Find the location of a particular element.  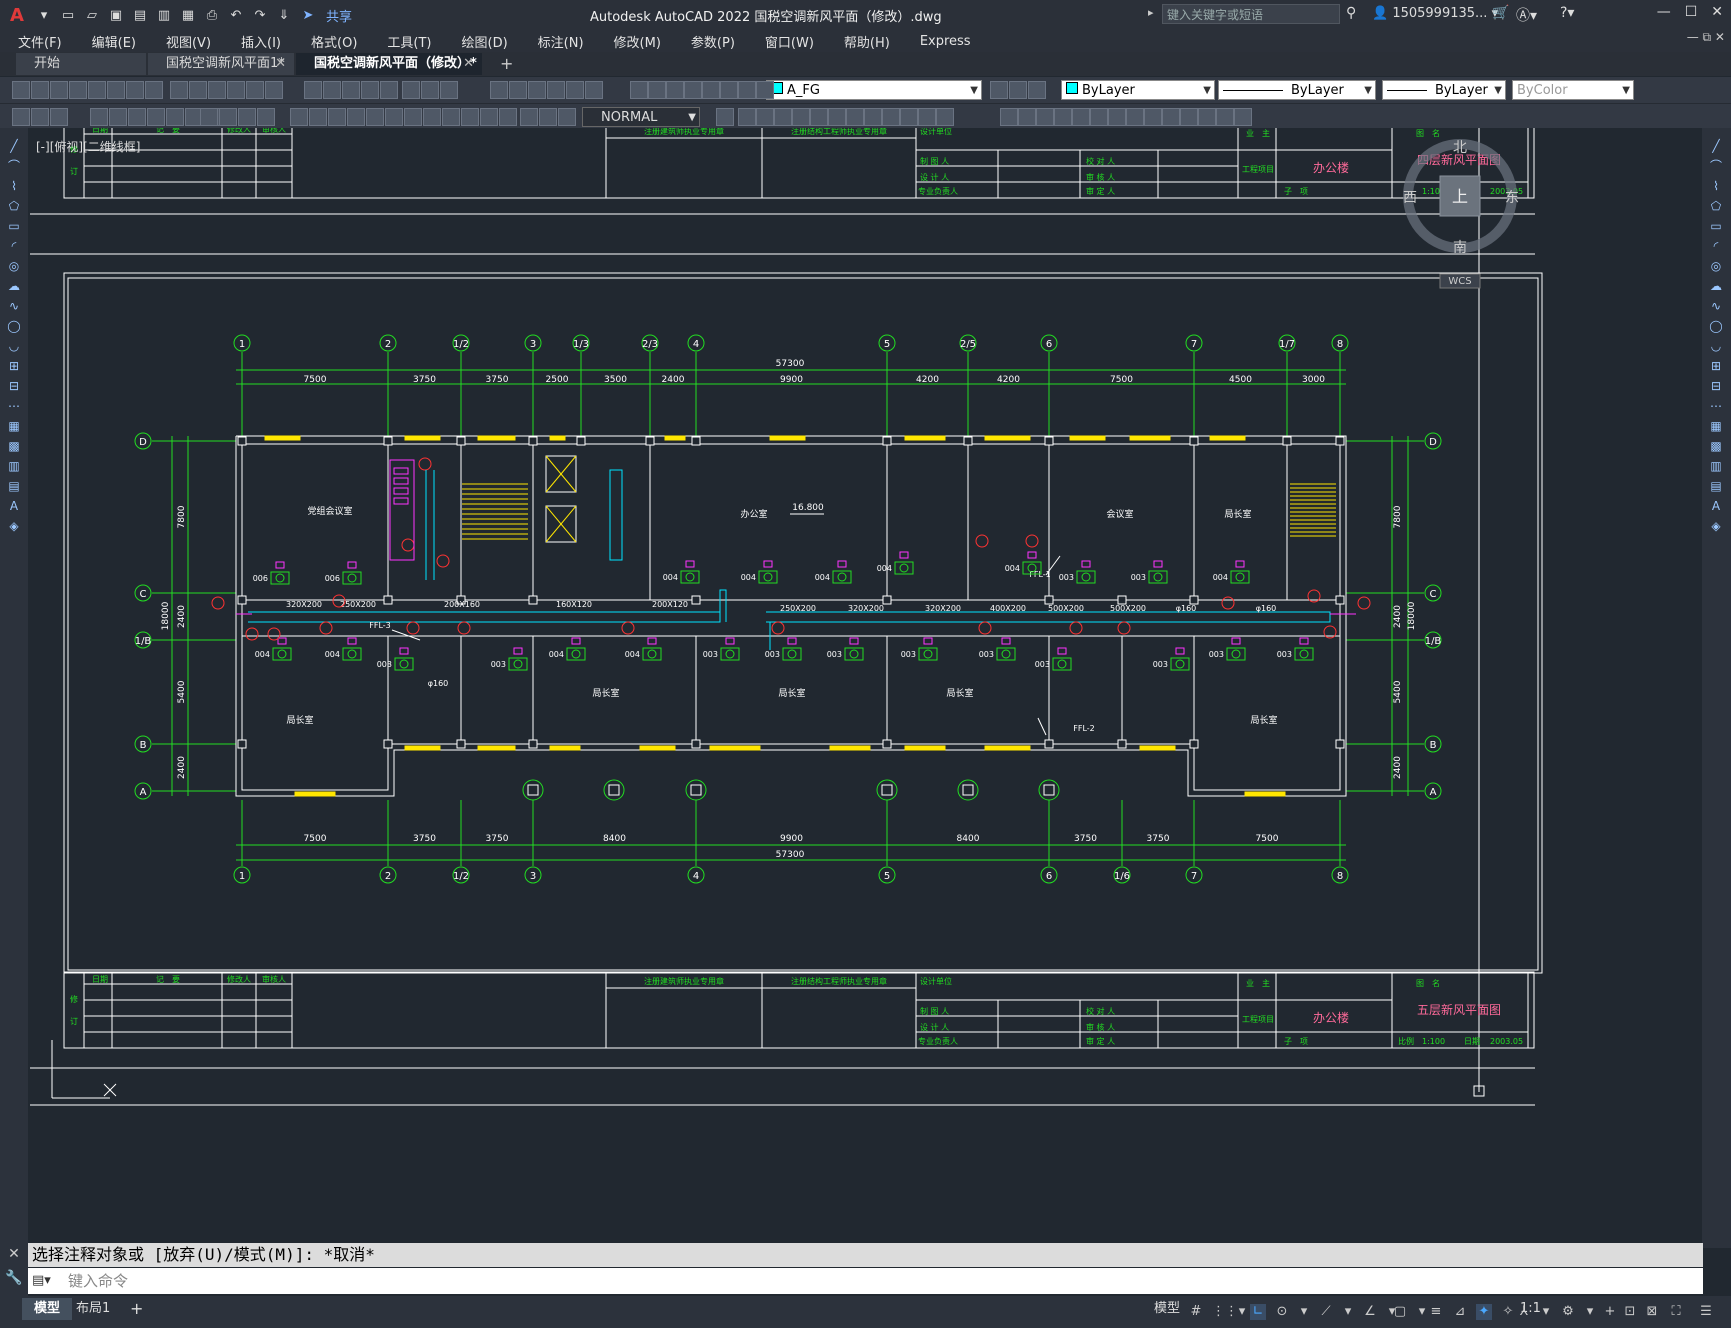

command-recent-icon: ▤▾ is located at coordinates (41, 1280).